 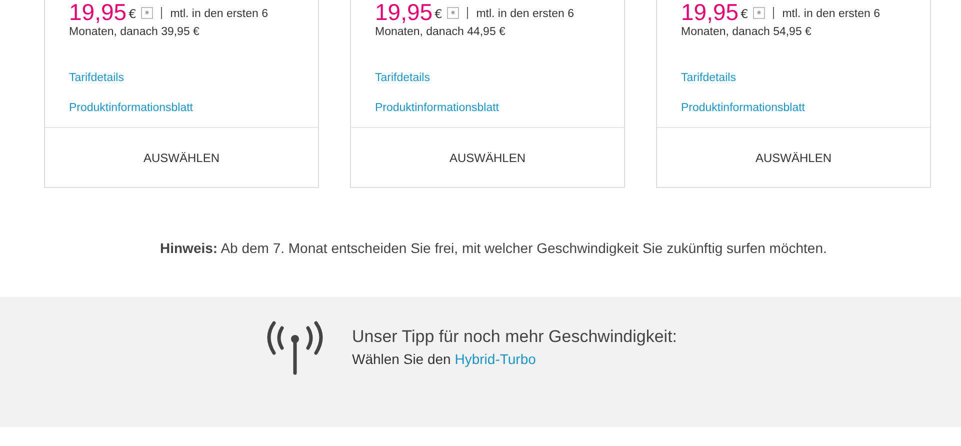 What do you see at coordinates (746, 32) in the screenshot?
I see `price-note: Monaten, danach 54,95 €` at bounding box center [746, 32].